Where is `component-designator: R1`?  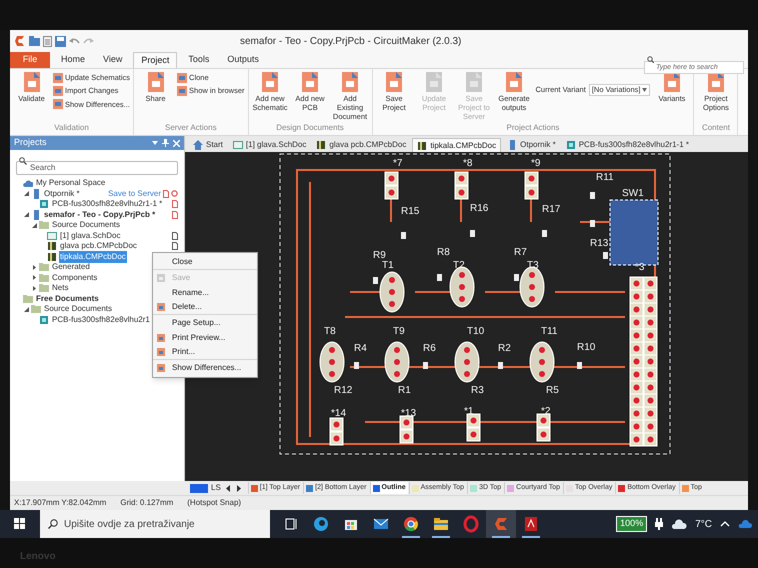
component-designator: R1 is located at coordinates (404, 390).